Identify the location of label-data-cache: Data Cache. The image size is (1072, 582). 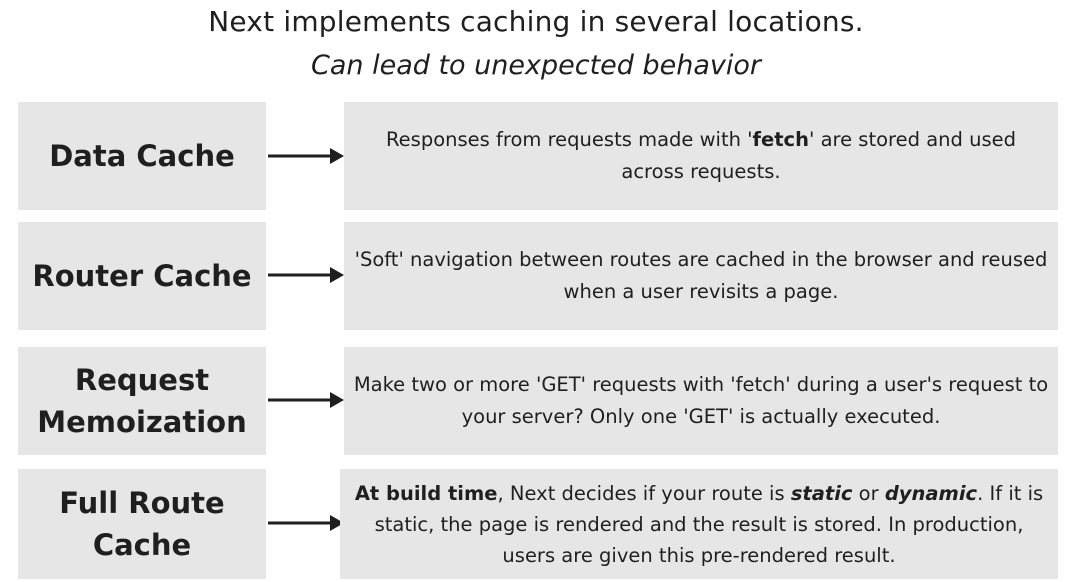
(142, 156).